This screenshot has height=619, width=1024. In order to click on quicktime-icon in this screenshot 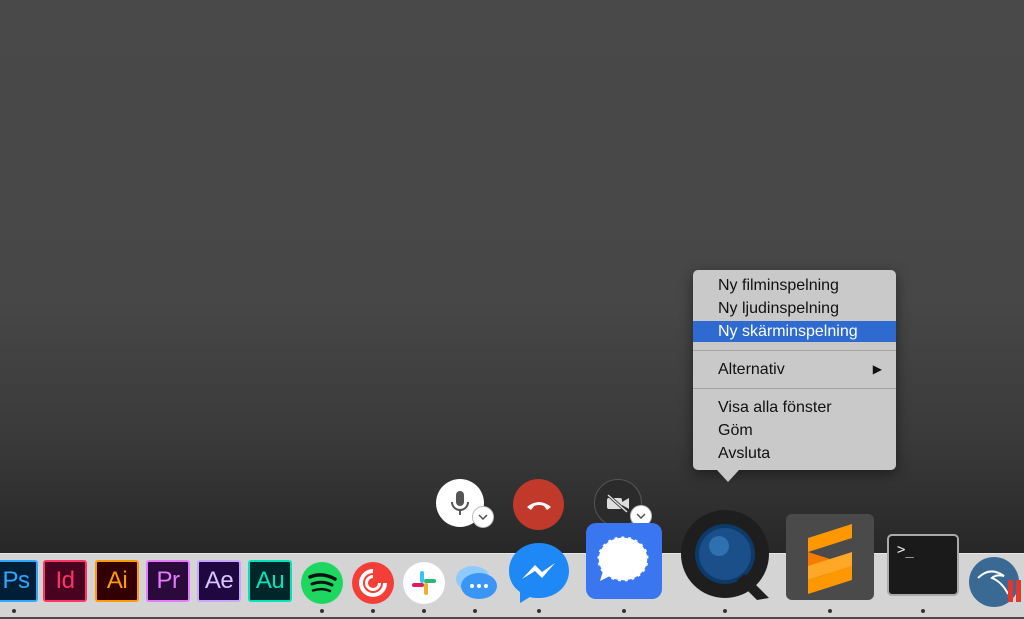, I will do `click(725, 555)`.